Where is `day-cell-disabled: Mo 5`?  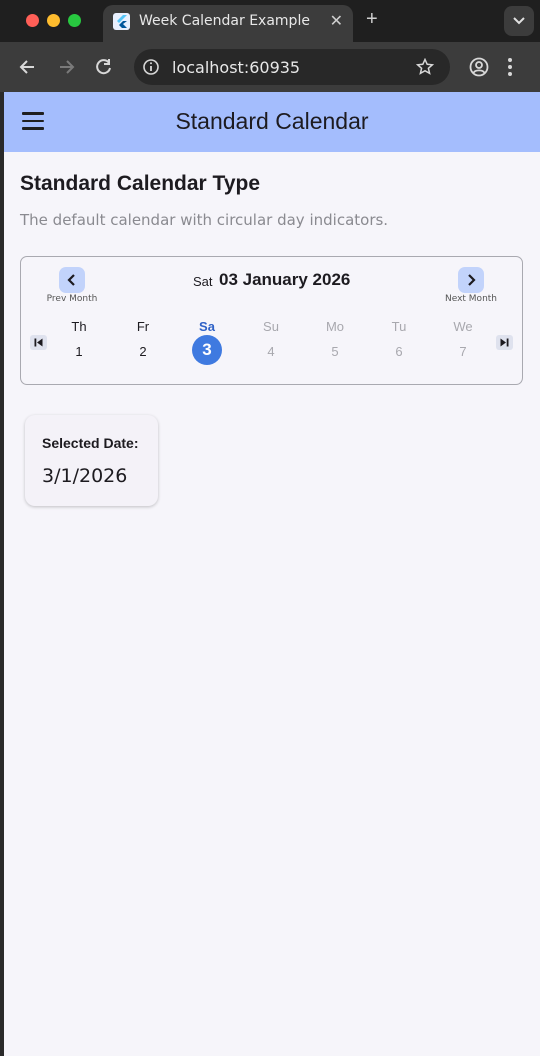 day-cell-disabled: Mo 5 is located at coordinates (335, 345).